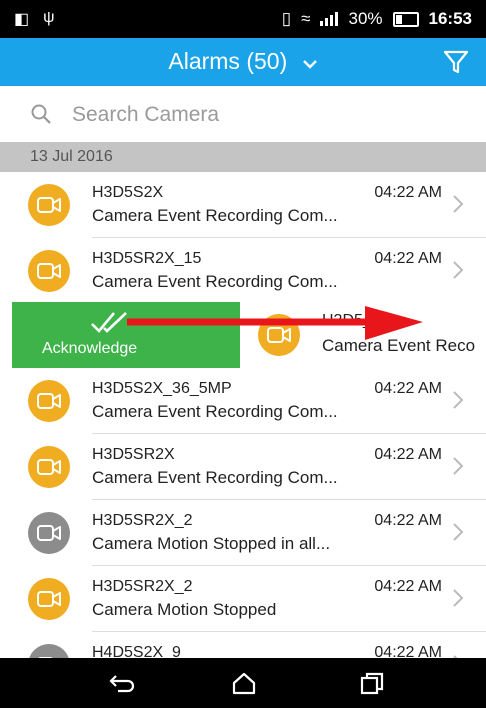 Image resolution: width=486 pixels, height=708 pixels. I want to click on app-header: Alarms (50), so click(243, 62).